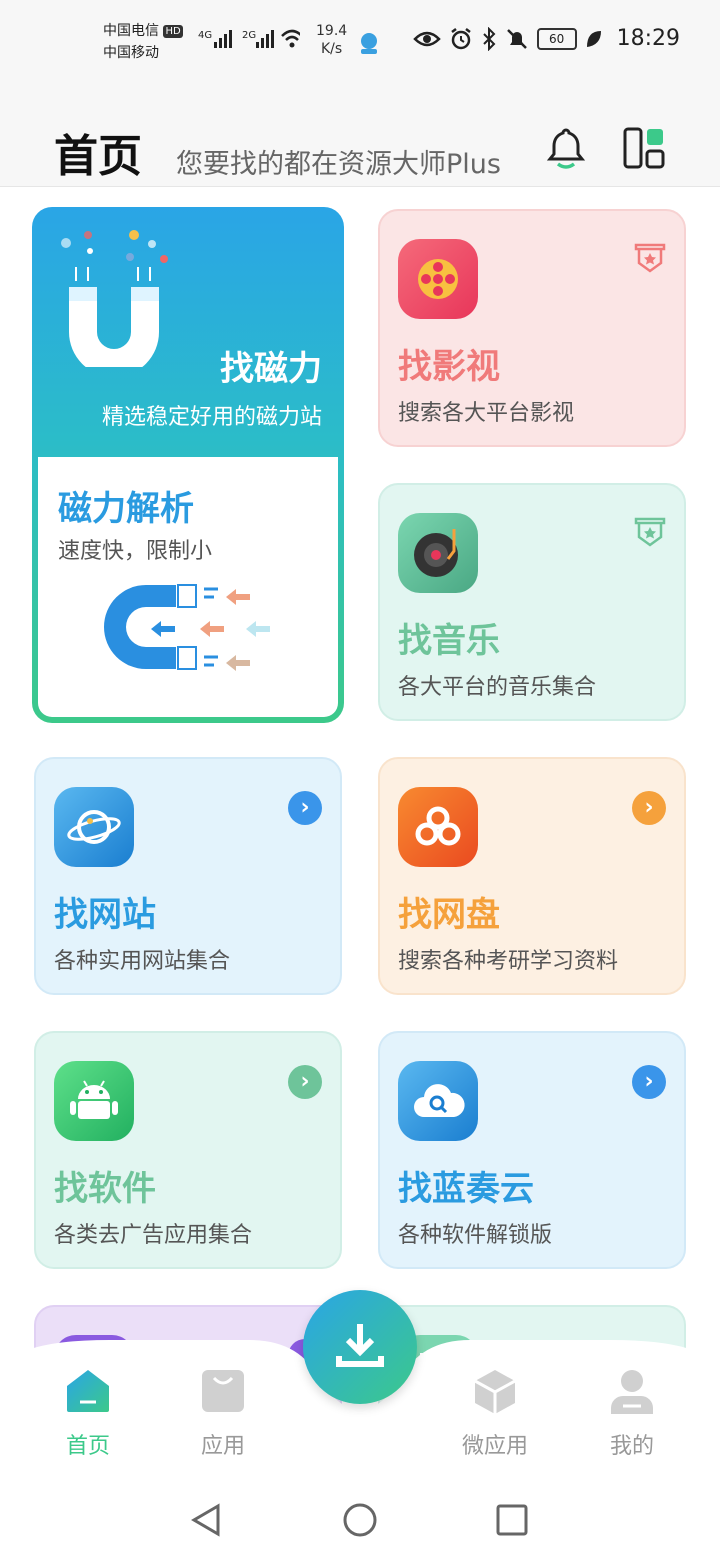 The height and width of the screenshot is (1560, 720). I want to click on software-card: › 找软件 各类去广告应用集合, so click(188, 1150).